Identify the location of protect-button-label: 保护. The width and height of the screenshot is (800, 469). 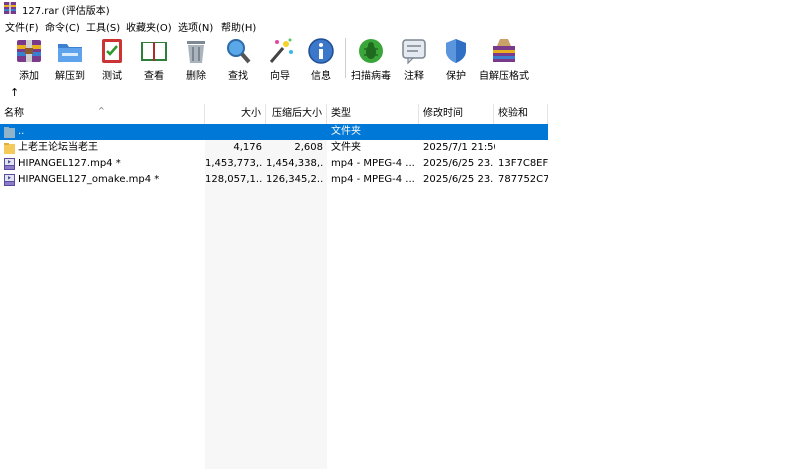
(456, 76).